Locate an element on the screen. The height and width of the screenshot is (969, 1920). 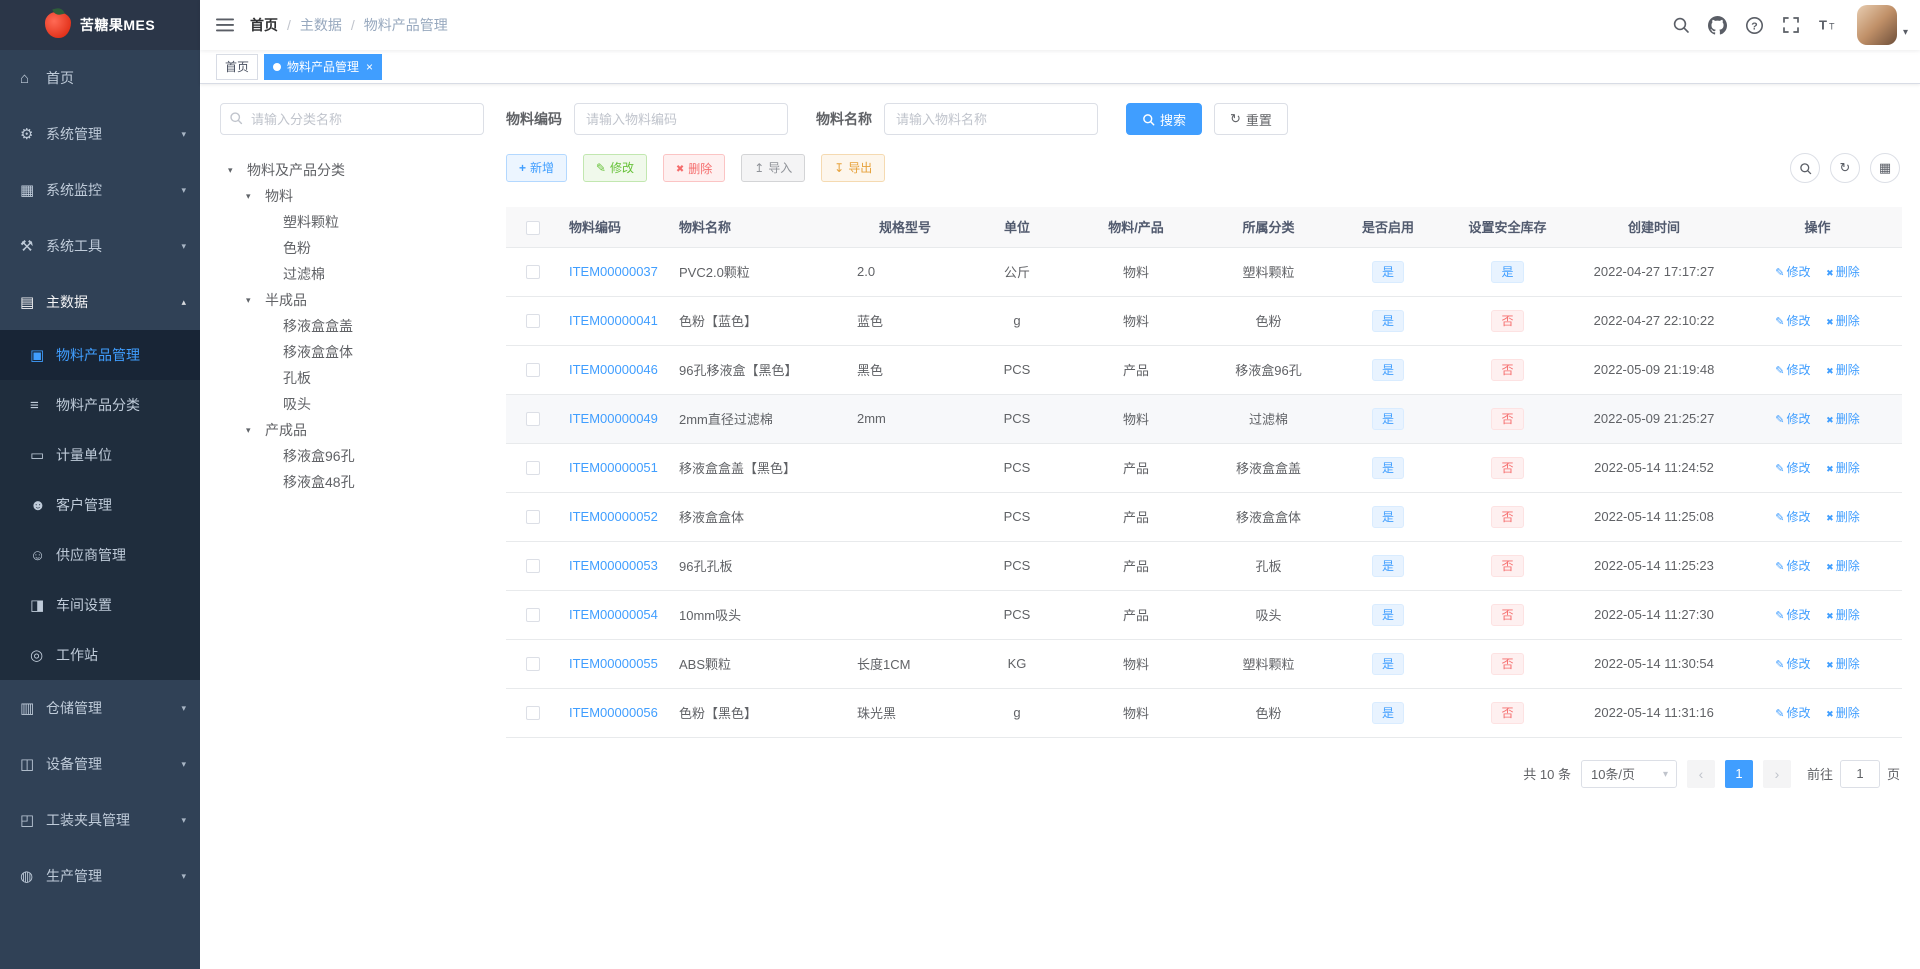
item-code-link: ITEM00000041 is located at coordinates (613, 320).